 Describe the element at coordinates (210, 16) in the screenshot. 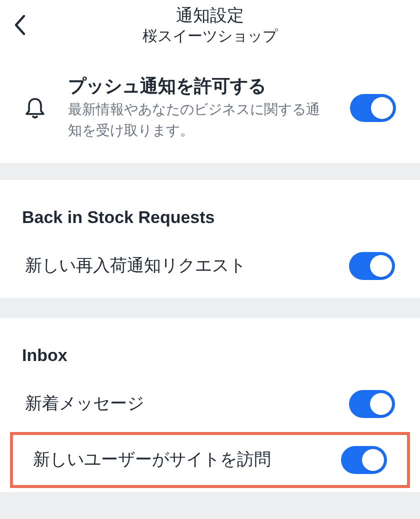

I see `page-title: 通知設定` at that location.